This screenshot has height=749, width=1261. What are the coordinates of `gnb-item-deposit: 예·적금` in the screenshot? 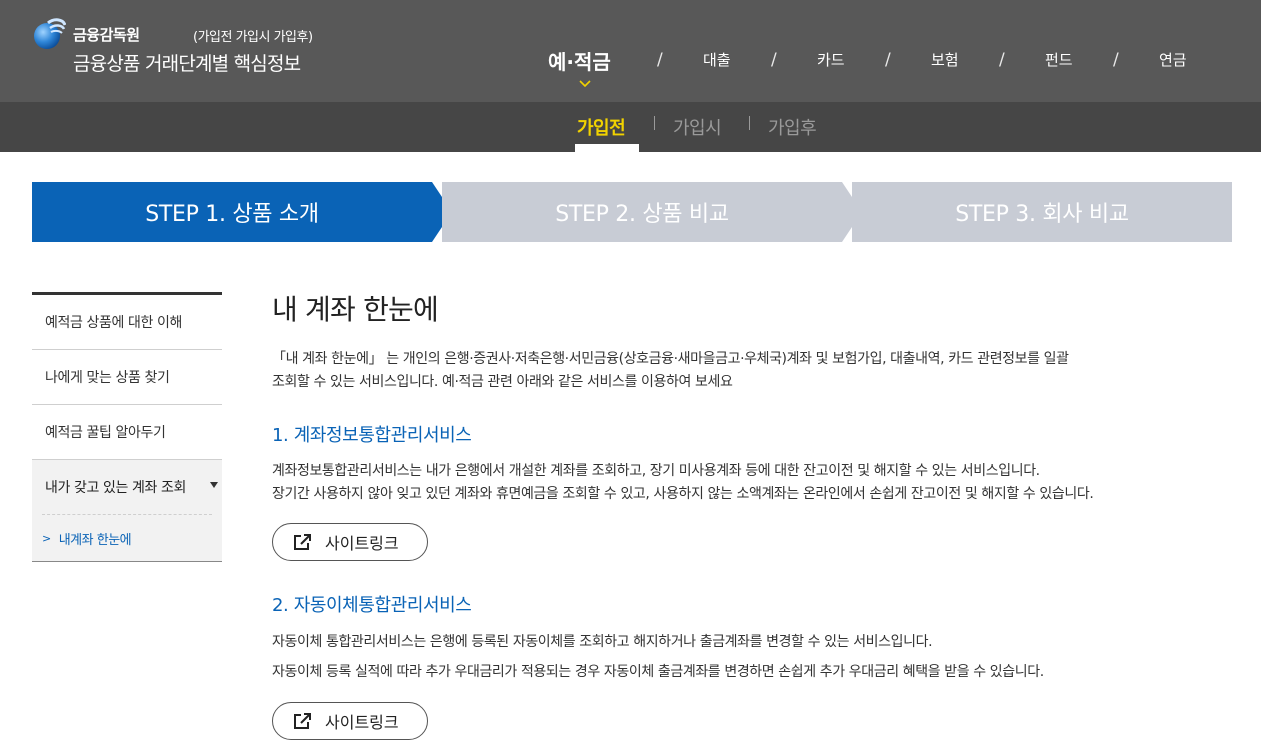 It's located at (579, 60).